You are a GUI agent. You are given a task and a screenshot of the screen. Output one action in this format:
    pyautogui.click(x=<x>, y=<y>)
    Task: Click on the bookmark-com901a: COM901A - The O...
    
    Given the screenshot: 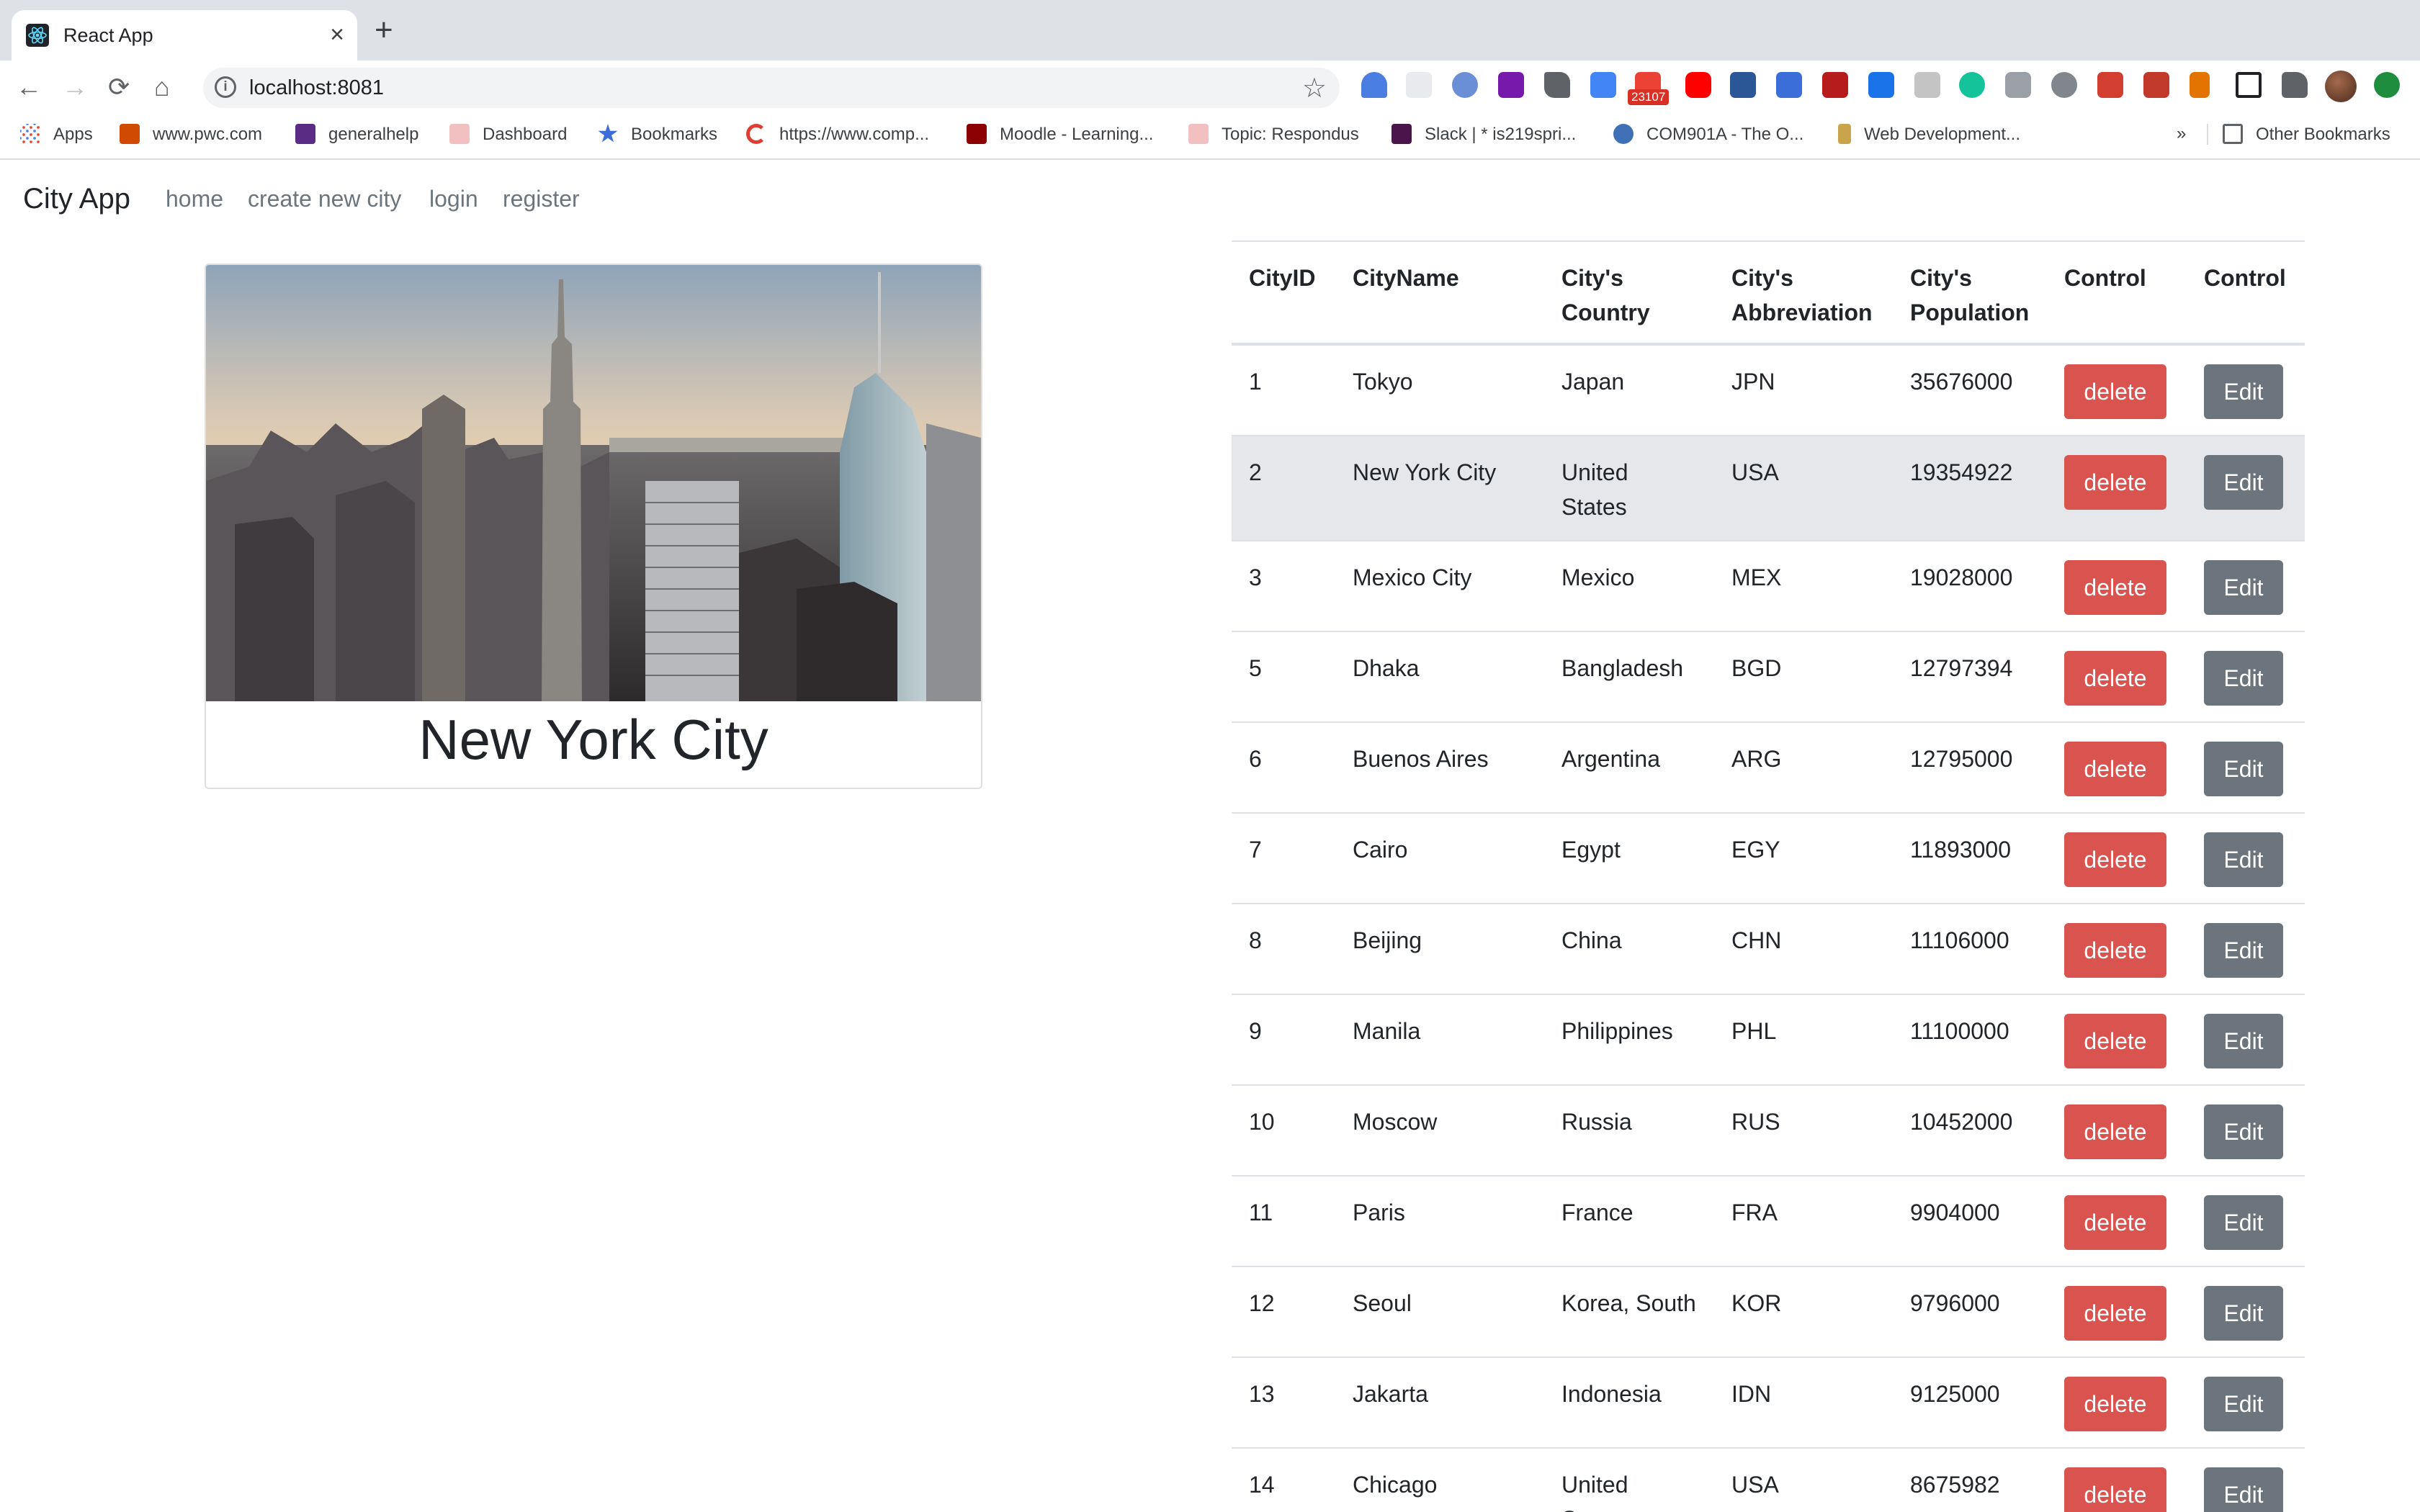 What is the action you would take?
    pyautogui.click(x=1708, y=134)
    